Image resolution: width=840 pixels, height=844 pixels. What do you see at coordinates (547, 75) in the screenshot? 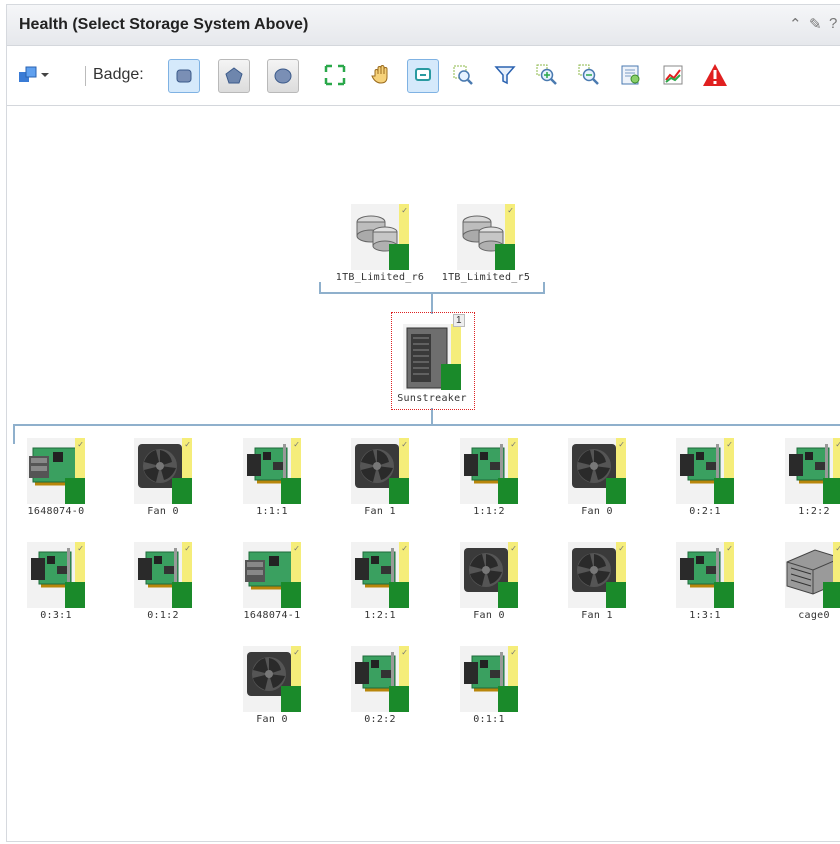
I see `zoom-in-icon` at bounding box center [547, 75].